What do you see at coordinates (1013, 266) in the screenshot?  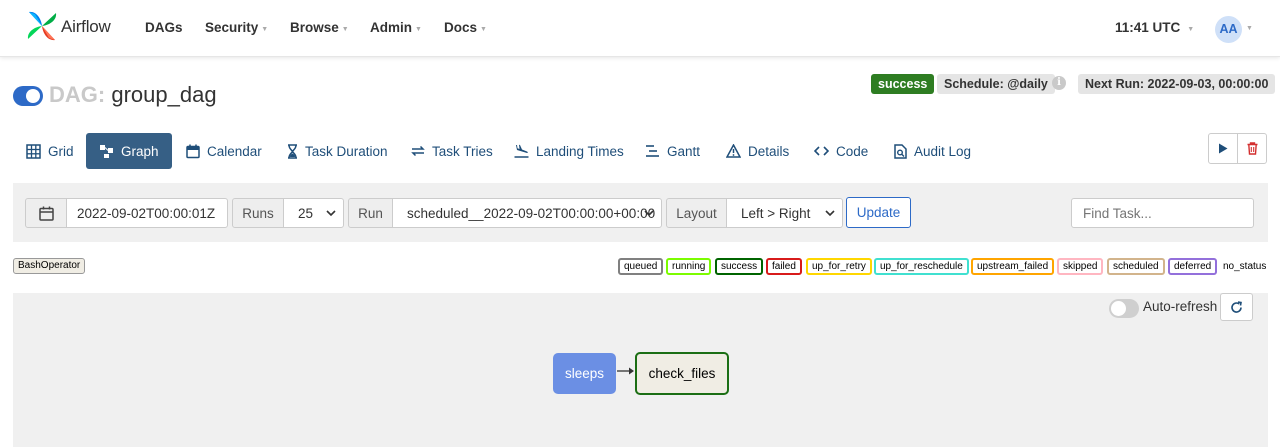 I see `state-legend-upstream-failed: upstream_failed` at bounding box center [1013, 266].